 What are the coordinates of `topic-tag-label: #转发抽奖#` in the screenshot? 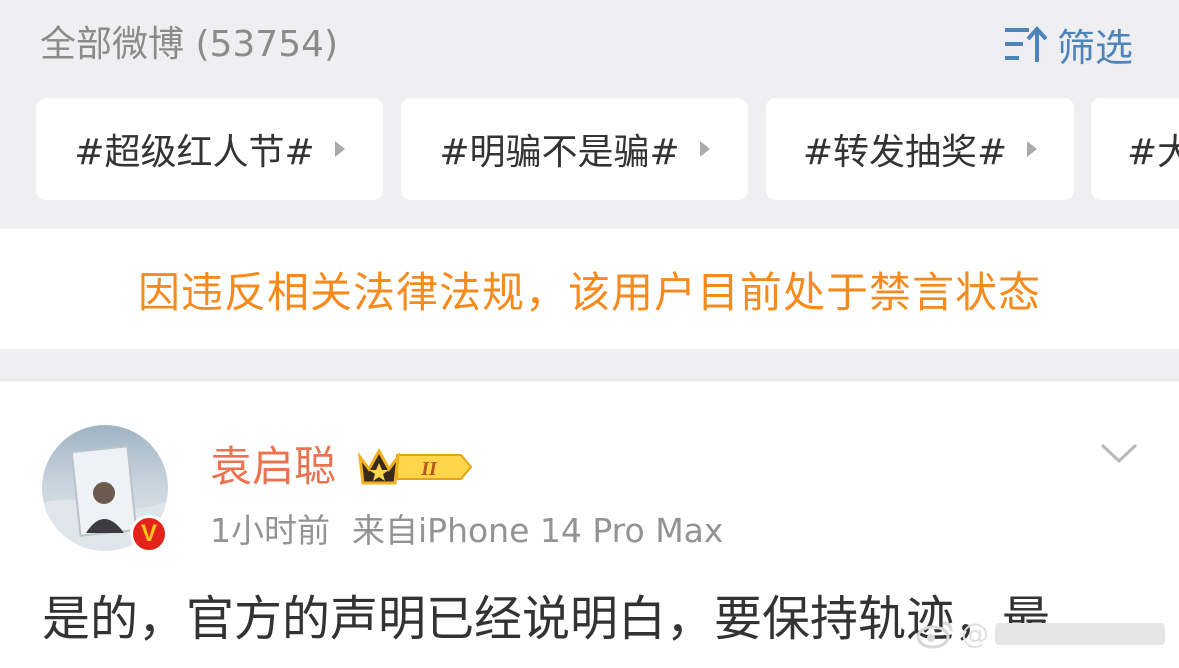 It's located at (905, 152).